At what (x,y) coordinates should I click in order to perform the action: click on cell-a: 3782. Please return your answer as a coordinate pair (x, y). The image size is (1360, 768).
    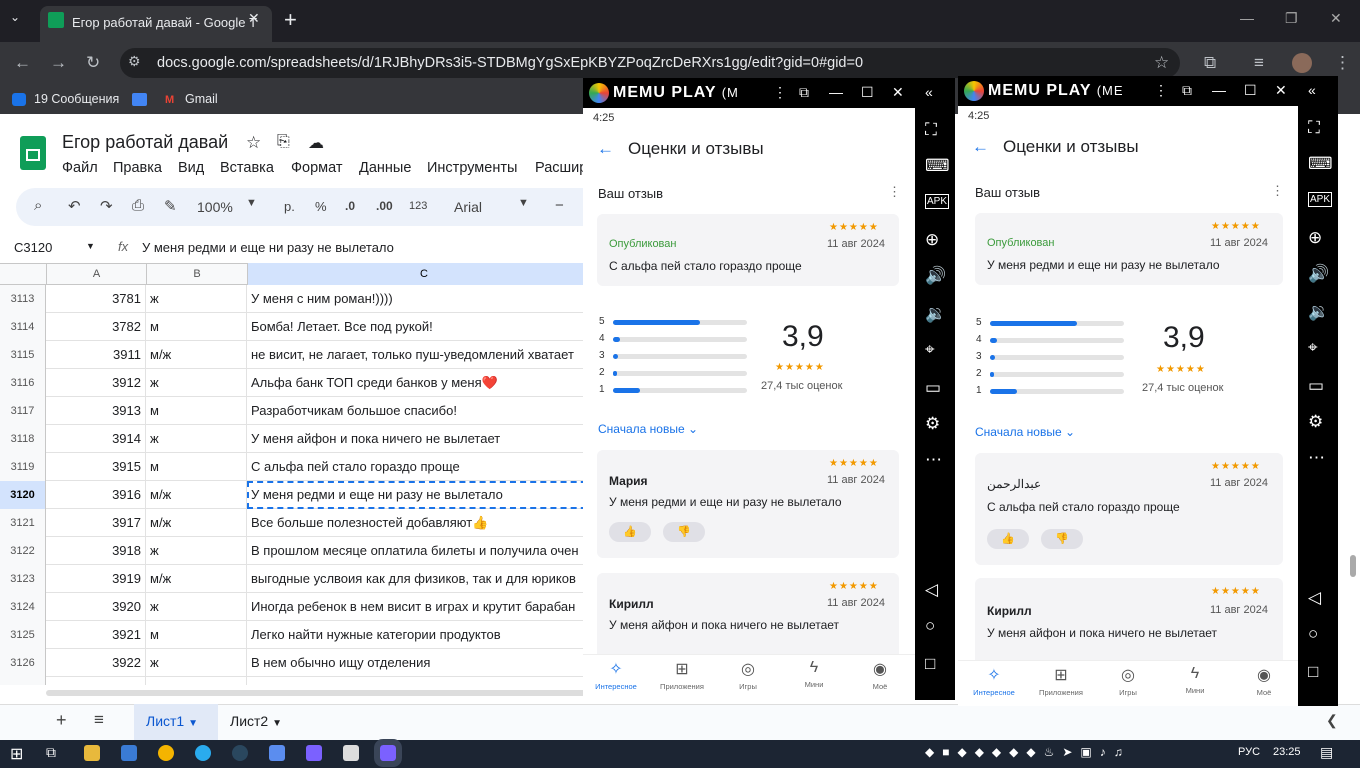
    Looking at the image, I should click on (96, 327).